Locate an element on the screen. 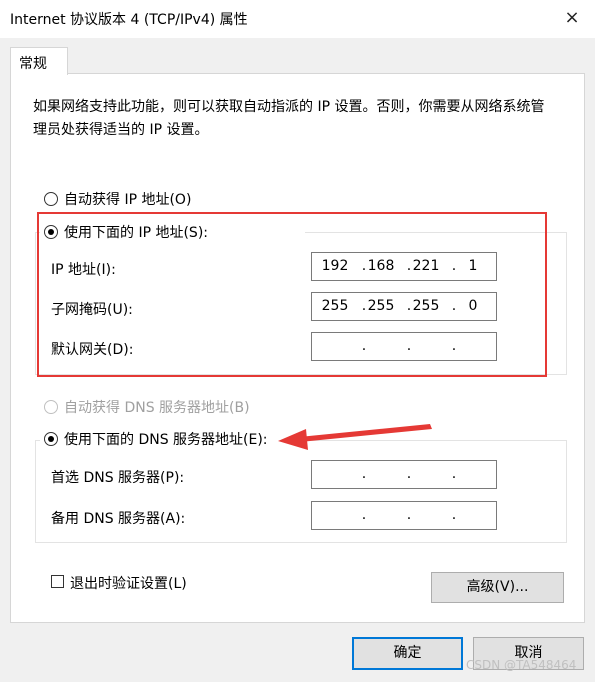 This screenshot has height=682, width=595. tab-general: 常规 is located at coordinates (39, 61).